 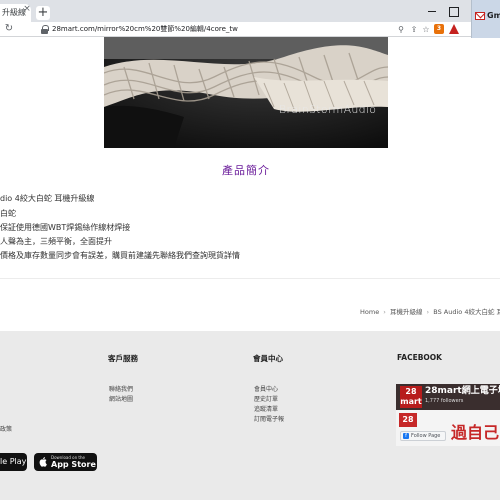 What do you see at coordinates (444, 401) in the screenshot?
I see `facebook-followers-count: 1,777 followers` at bounding box center [444, 401].